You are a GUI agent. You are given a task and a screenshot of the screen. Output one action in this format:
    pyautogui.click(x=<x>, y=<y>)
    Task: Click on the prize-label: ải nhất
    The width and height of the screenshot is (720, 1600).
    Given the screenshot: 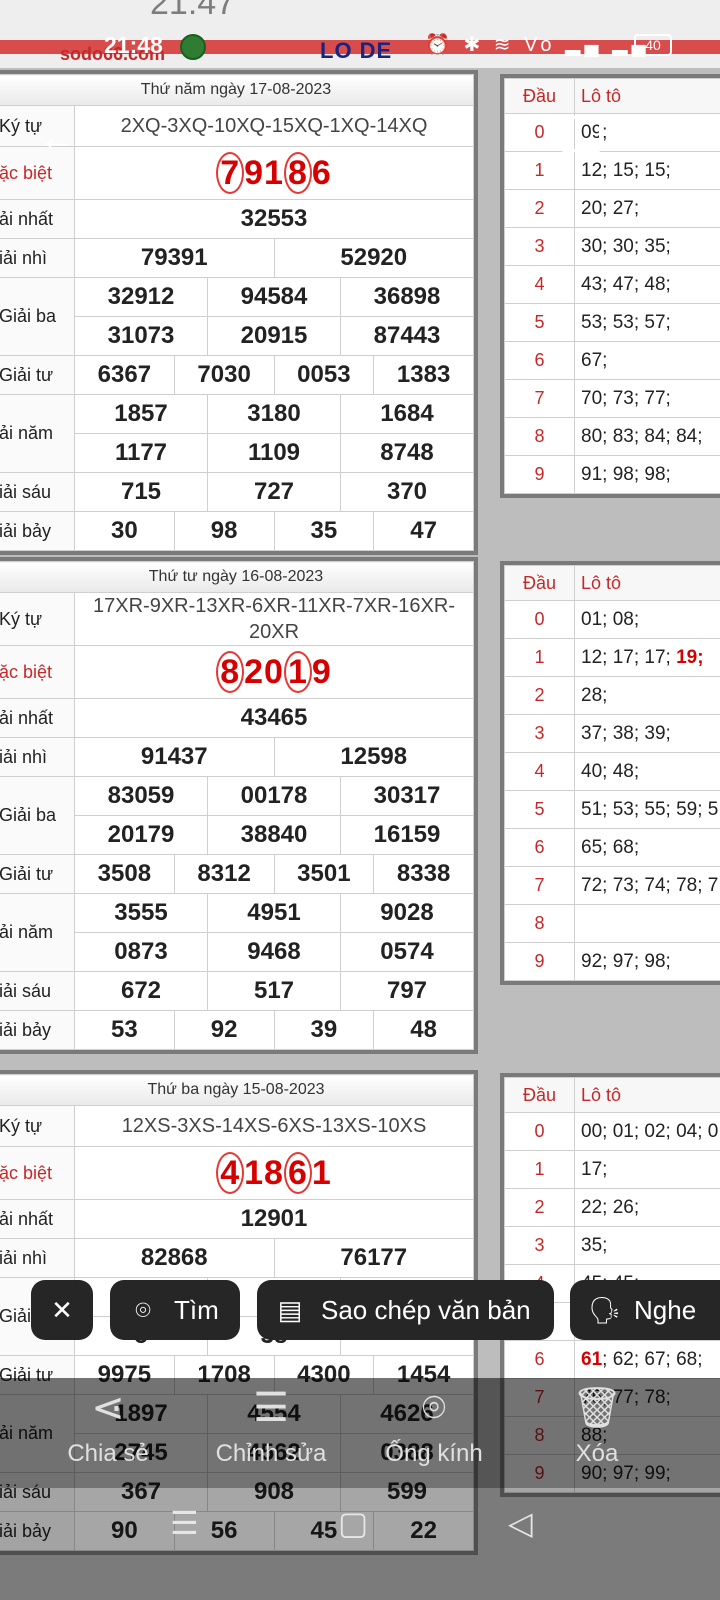 What is the action you would take?
    pyautogui.click(x=37, y=718)
    